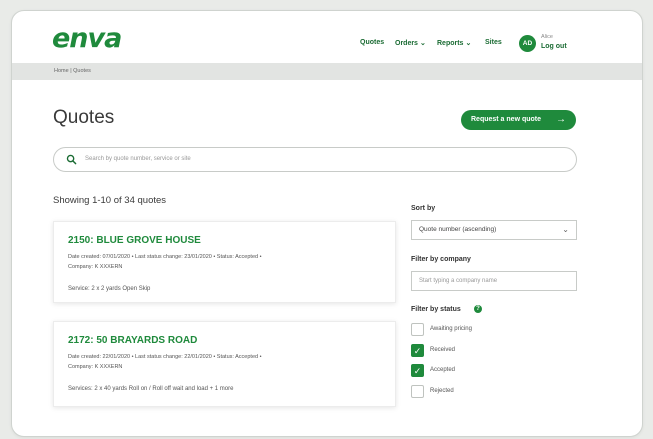 The height and width of the screenshot is (439, 653). I want to click on enva-logo: enva, so click(87, 39).